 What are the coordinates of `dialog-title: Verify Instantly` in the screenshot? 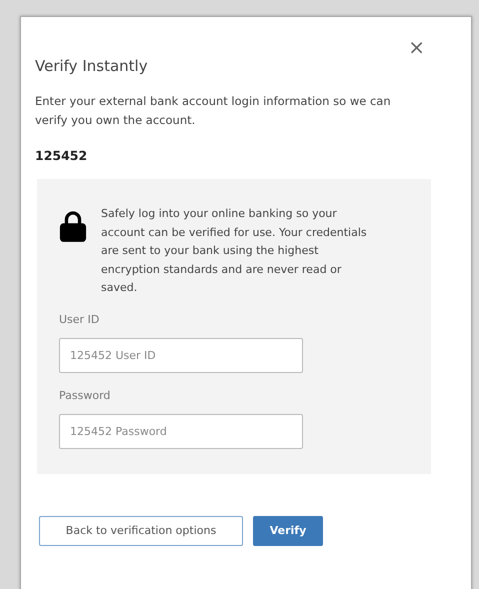 It's located at (91, 66).